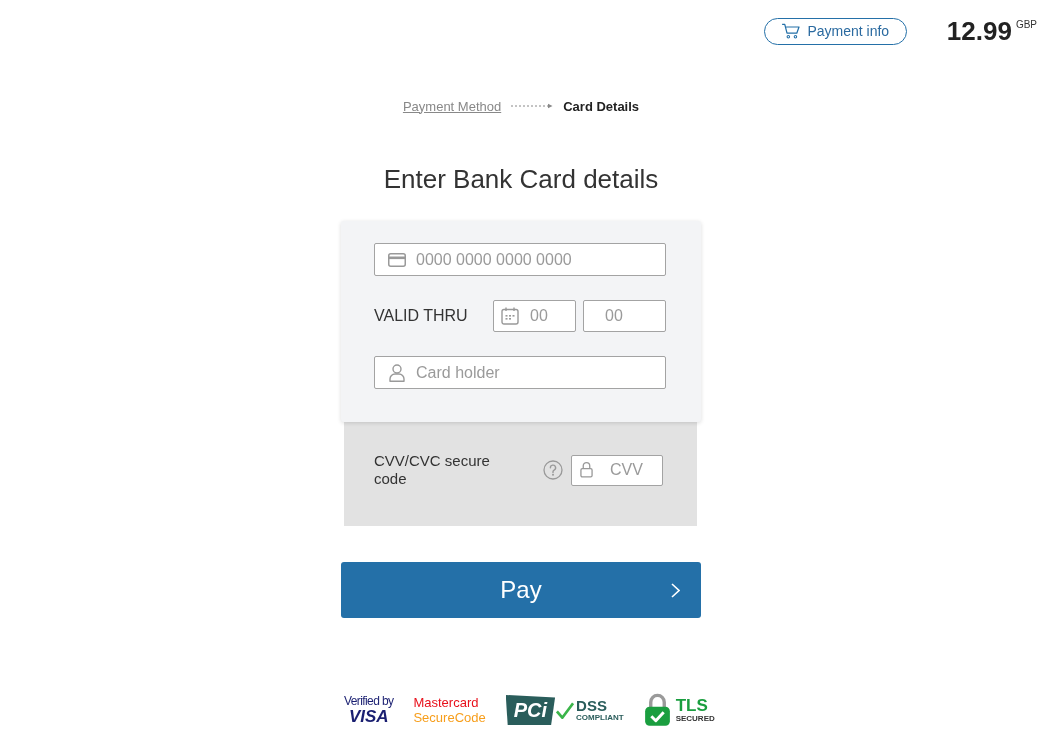 The image size is (1049, 752). I want to click on cvv-field: CVV, so click(617, 470).